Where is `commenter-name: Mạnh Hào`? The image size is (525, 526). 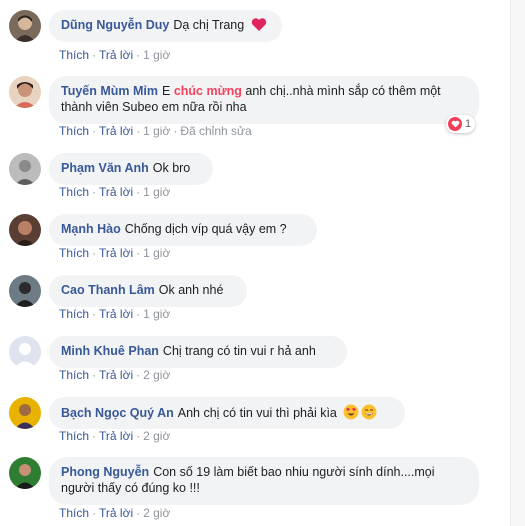
commenter-name: Mạnh Hào is located at coordinates (91, 229).